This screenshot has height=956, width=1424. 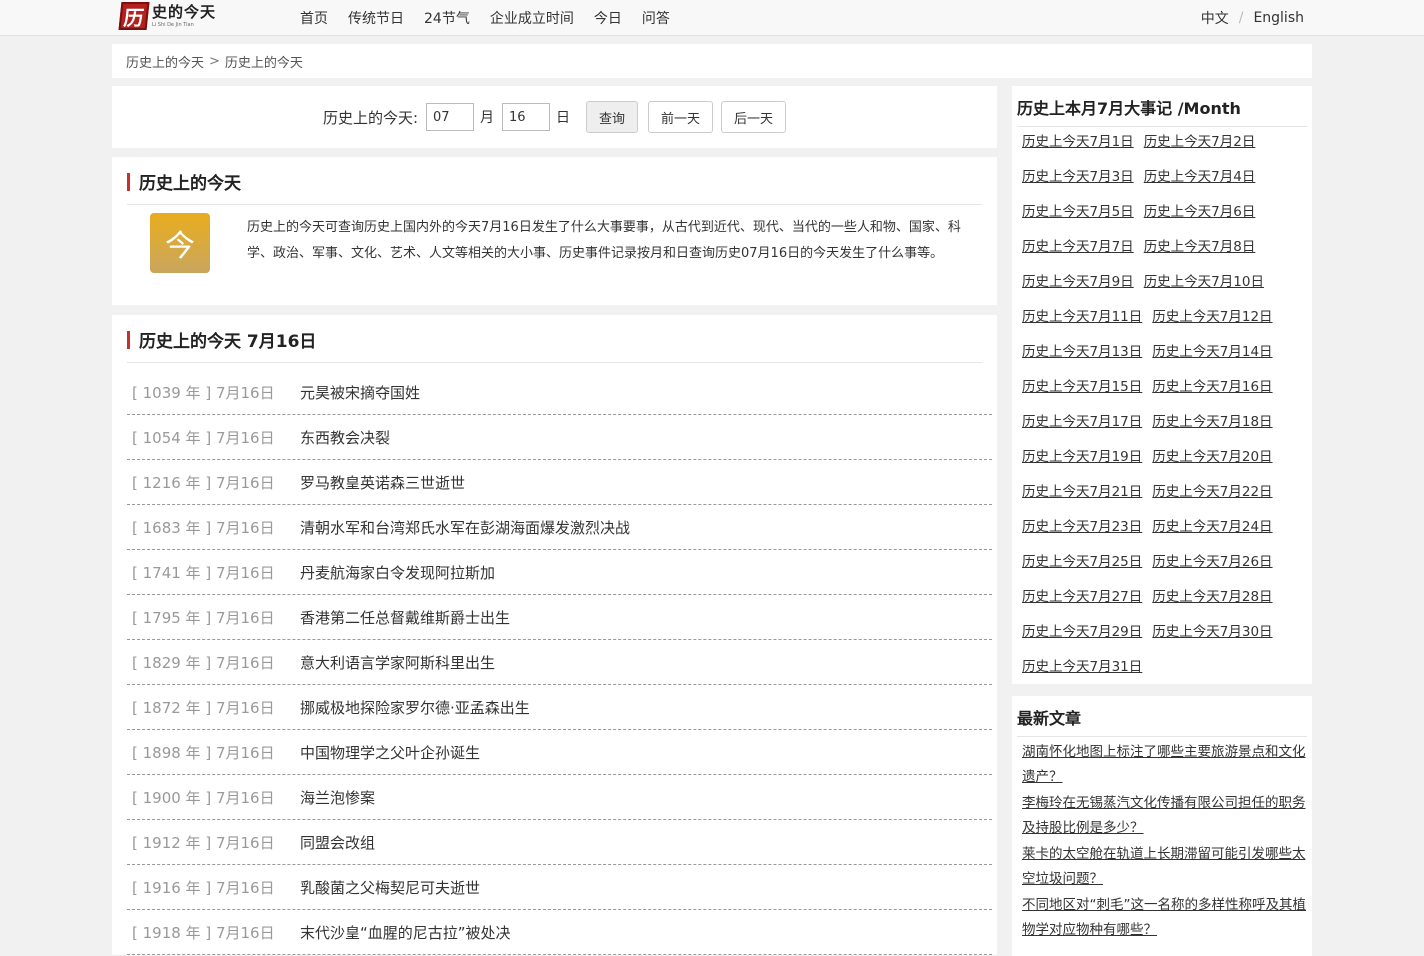 I want to click on event-row: [ 1216 年 ] 7月16日 罗马教皇英诺森三世逝世, so click(x=559, y=482).